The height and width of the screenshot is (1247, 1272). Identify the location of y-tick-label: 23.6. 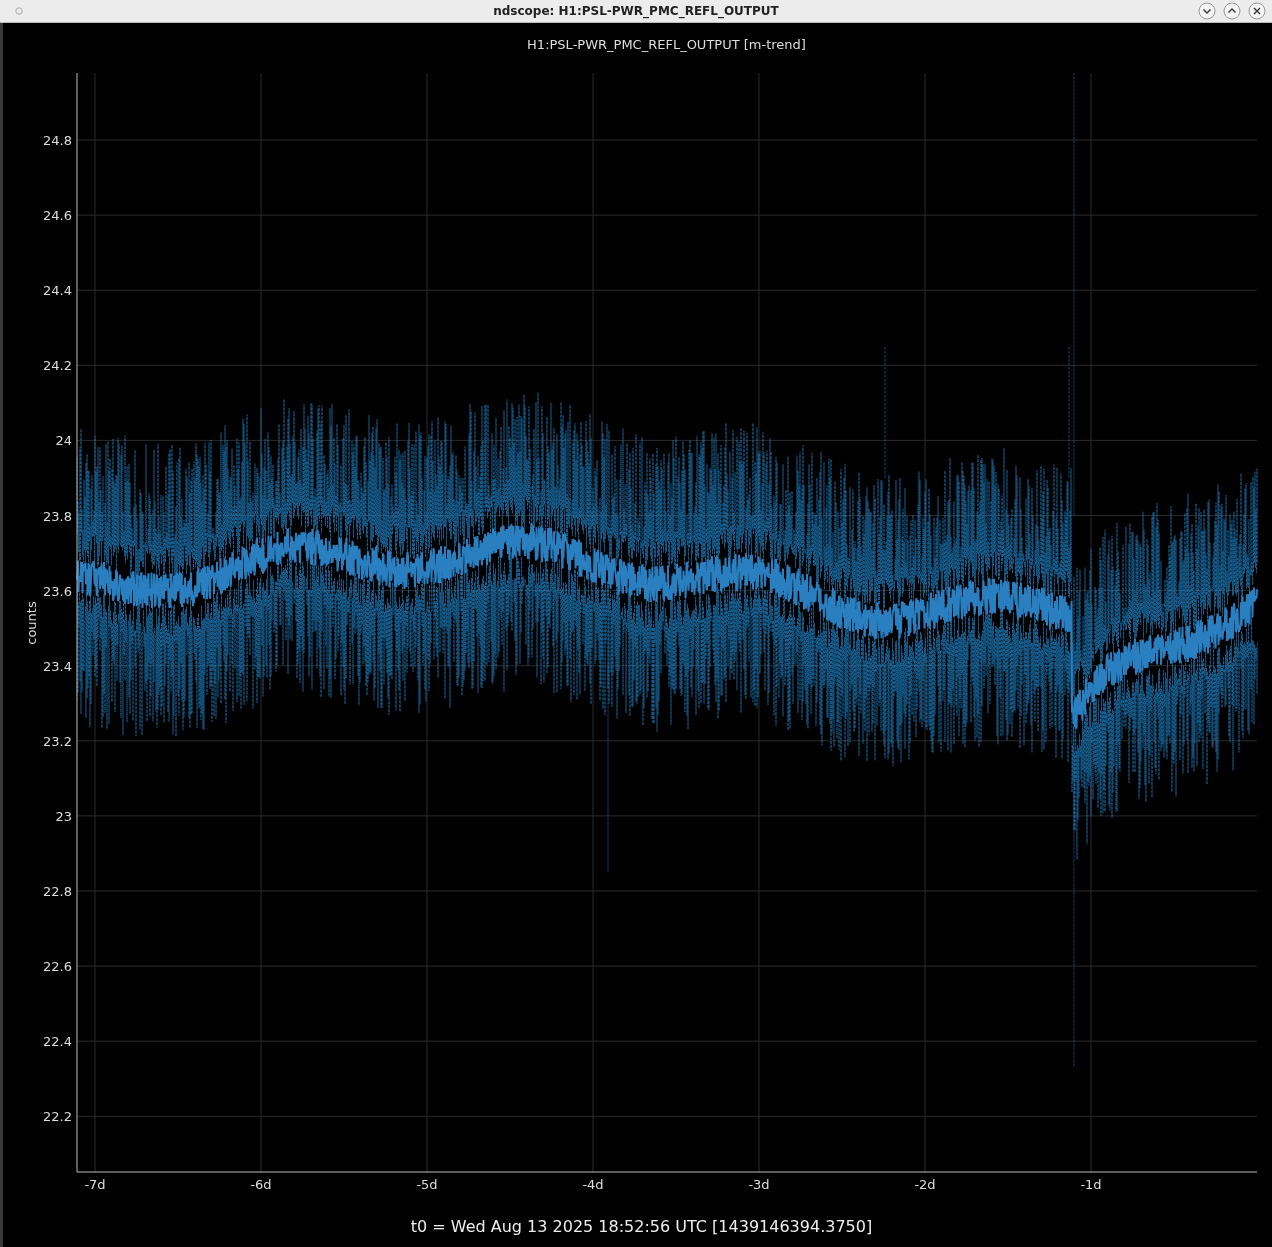
(57, 591).